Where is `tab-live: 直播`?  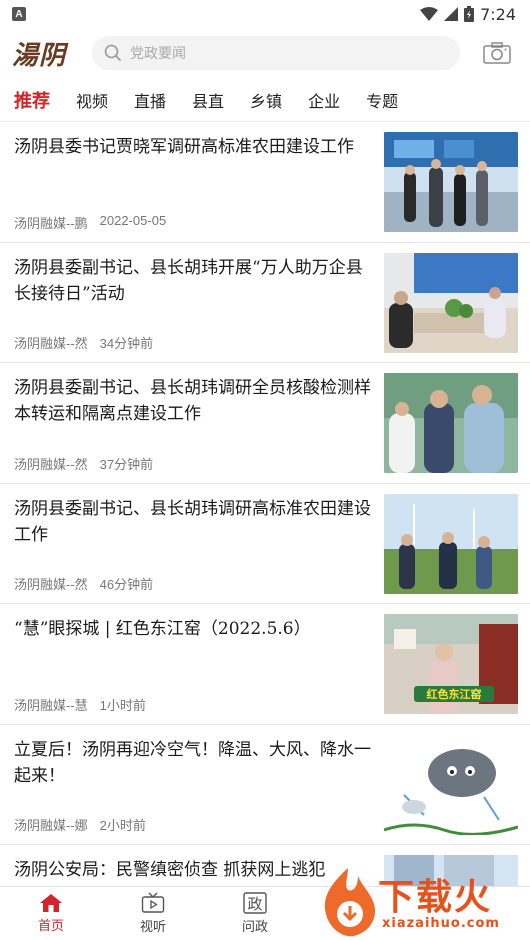 tab-live: 直播 is located at coordinates (150, 100).